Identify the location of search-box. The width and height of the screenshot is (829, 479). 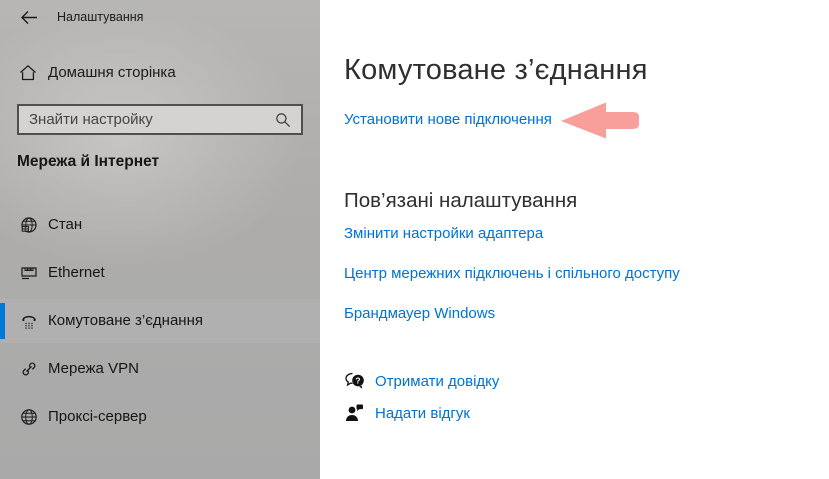
(160, 119).